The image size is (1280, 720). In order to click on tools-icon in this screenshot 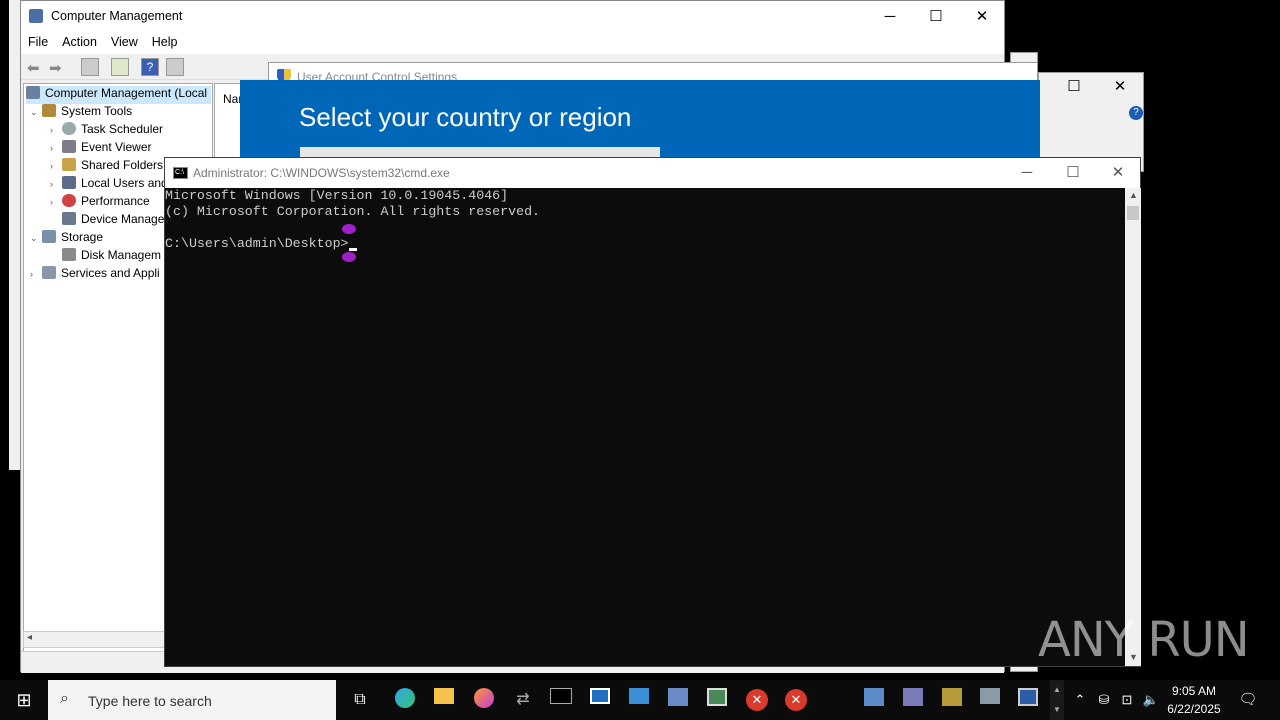, I will do `click(49, 110)`.